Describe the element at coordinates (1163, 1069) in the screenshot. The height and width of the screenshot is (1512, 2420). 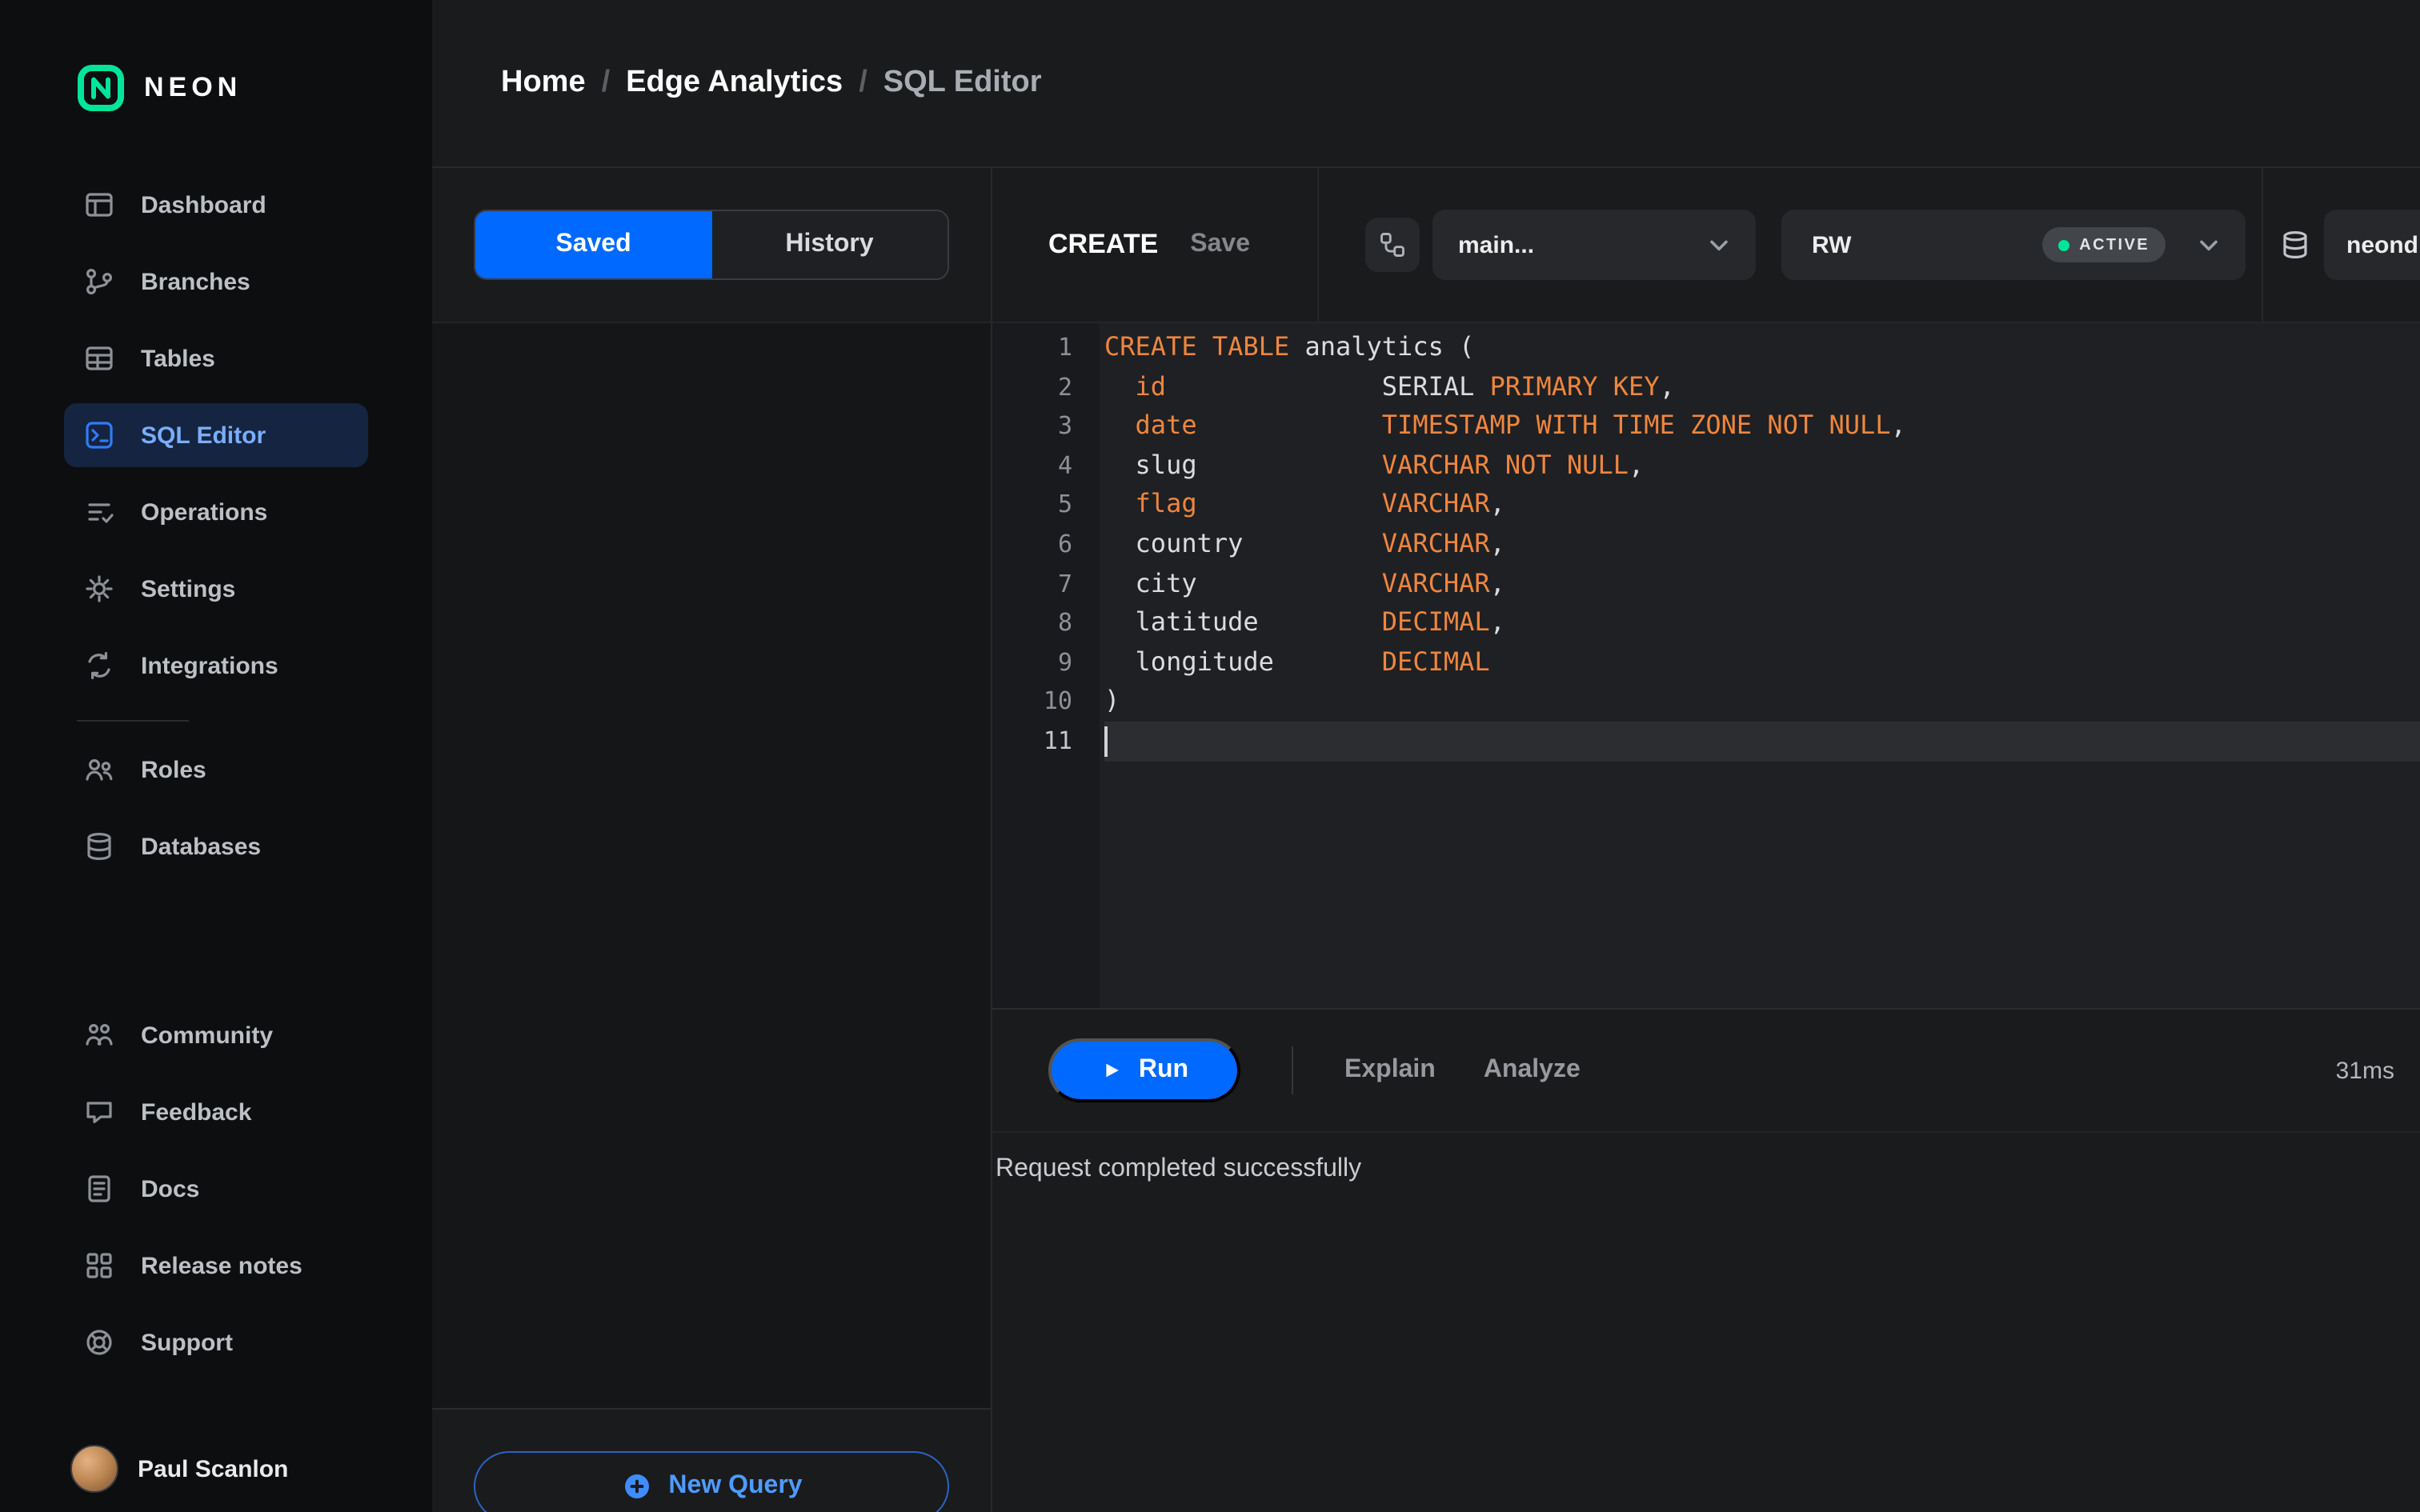
I see `run-label: Run` at that location.